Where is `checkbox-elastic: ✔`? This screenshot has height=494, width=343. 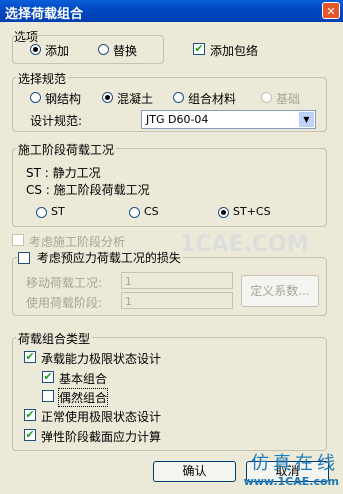 checkbox-elastic: ✔ is located at coordinates (30, 435).